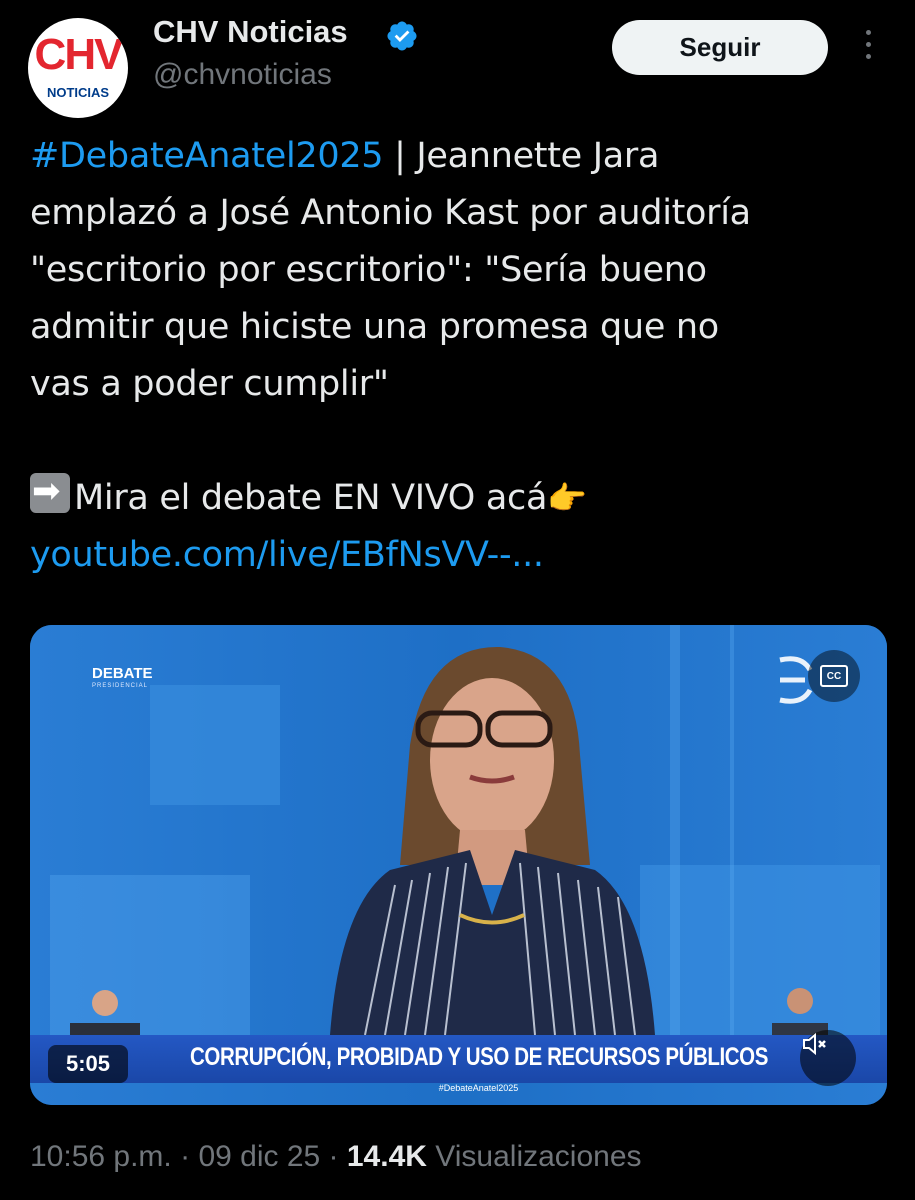  What do you see at coordinates (720, 47) in the screenshot?
I see `follow-button: Seguir` at bounding box center [720, 47].